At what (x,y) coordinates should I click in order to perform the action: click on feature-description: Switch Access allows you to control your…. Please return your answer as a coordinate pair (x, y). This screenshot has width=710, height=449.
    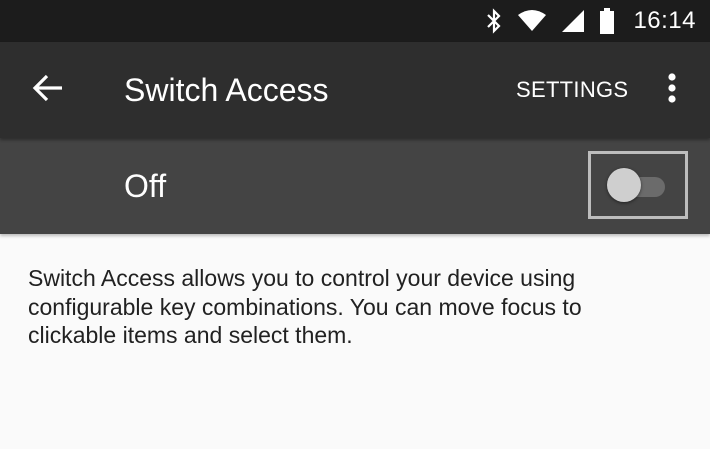
    Looking at the image, I should click on (305, 306).